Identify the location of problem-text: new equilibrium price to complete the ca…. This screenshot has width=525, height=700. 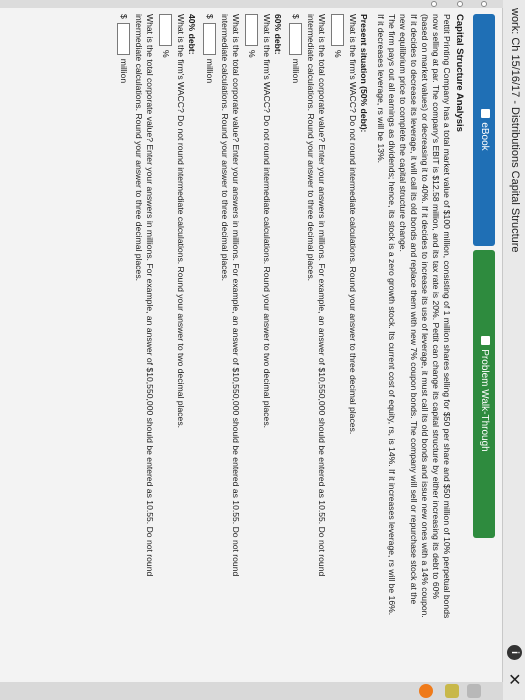
(403, 133).